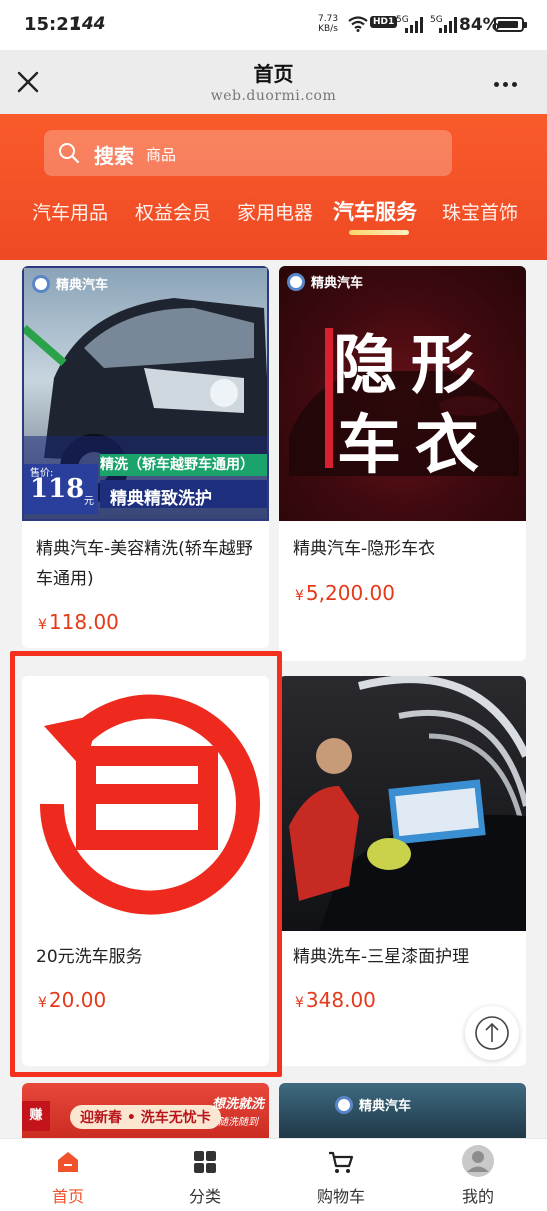 The image size is (547, 1211). Describe the element at coordinates (478, 1161) in the screenshot. I see `profile-icon` at that location.